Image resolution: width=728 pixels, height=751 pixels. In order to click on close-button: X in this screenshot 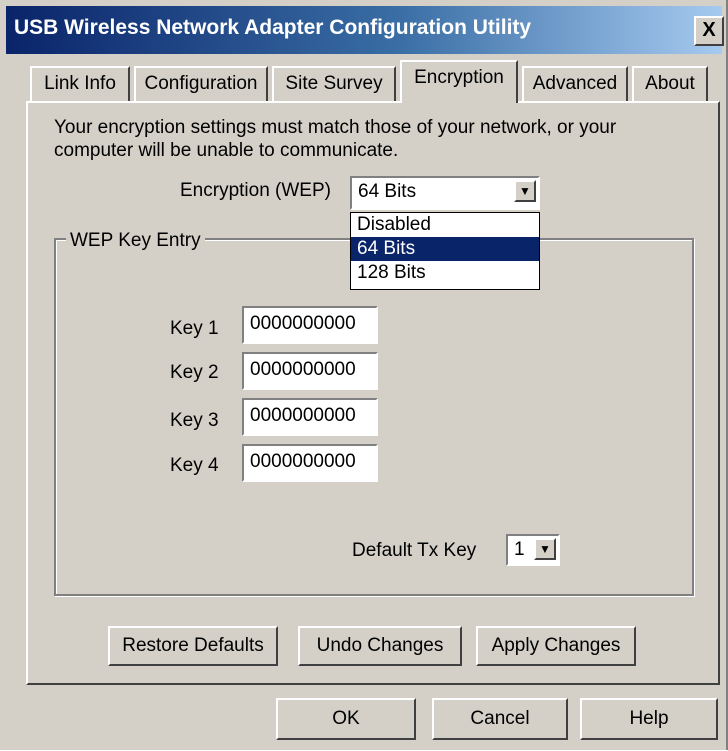, I will do `click(709, 31)`.